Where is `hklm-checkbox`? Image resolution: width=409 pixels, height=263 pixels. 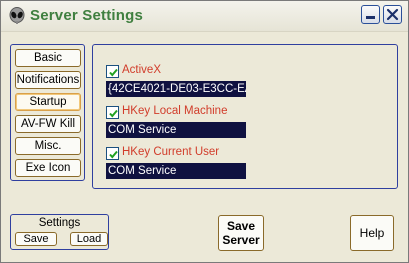
hklm-checkbox is located at coordinates (112, 112).